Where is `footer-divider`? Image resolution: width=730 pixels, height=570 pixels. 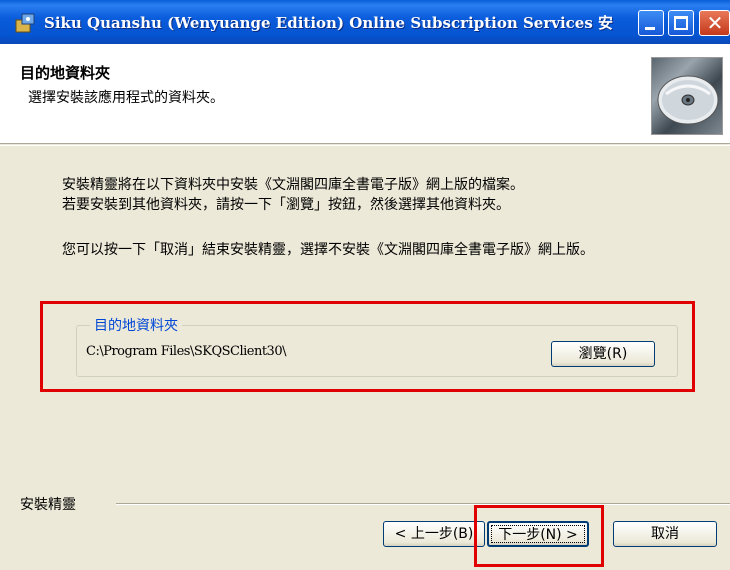 footer-divider is located at coordinates (423, 504).